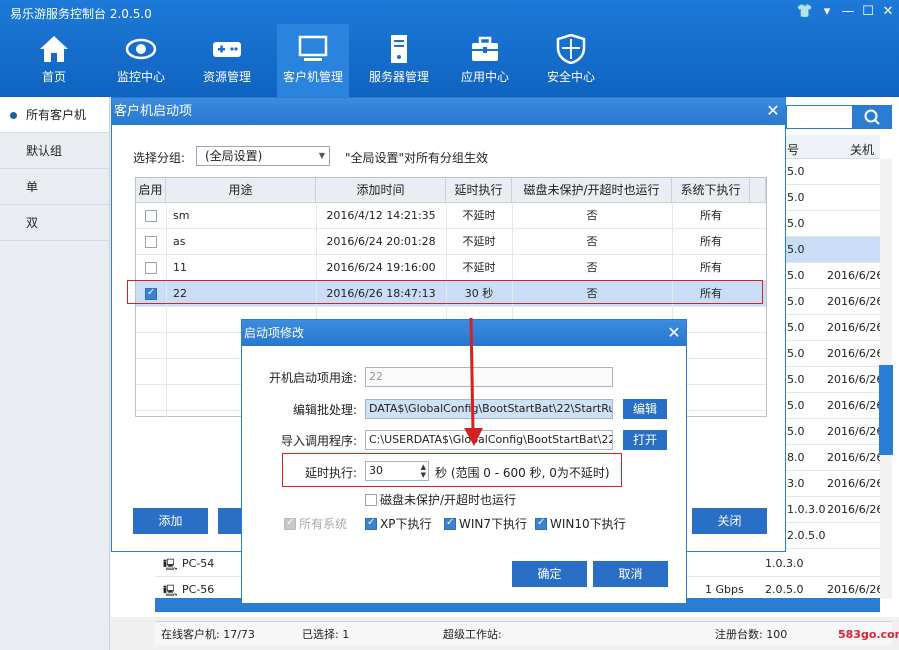 The width and height of the screenshot is (899, 650). What do you see at coordinates (729, 521) in the screenshot?
I see `close-button: 关闭` at bounding box center [729, 521].